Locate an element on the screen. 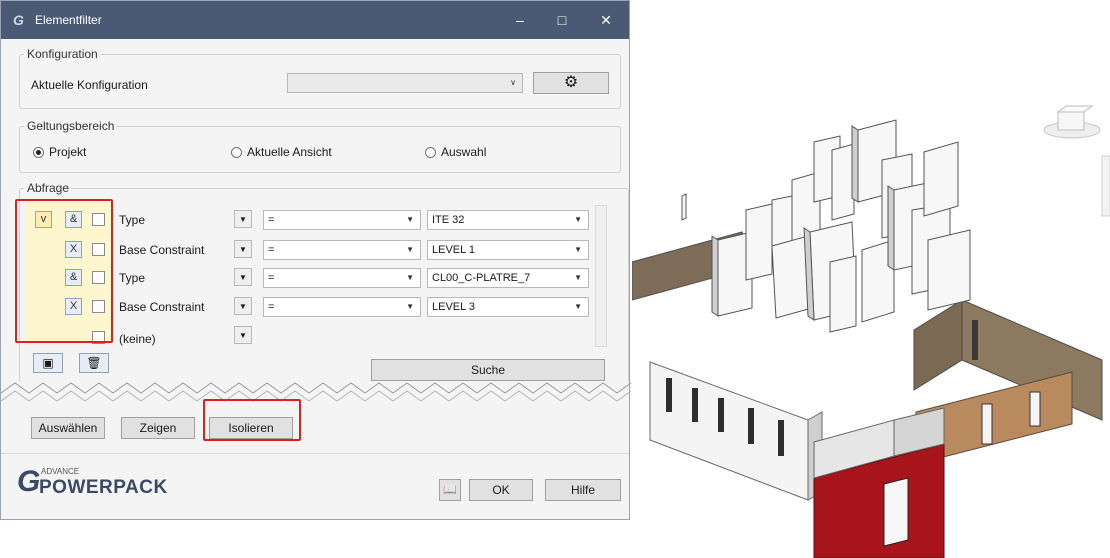 The height and width of the screenshot is (558, 1110). highlight-box-operators is located at coordinates (64, 271).